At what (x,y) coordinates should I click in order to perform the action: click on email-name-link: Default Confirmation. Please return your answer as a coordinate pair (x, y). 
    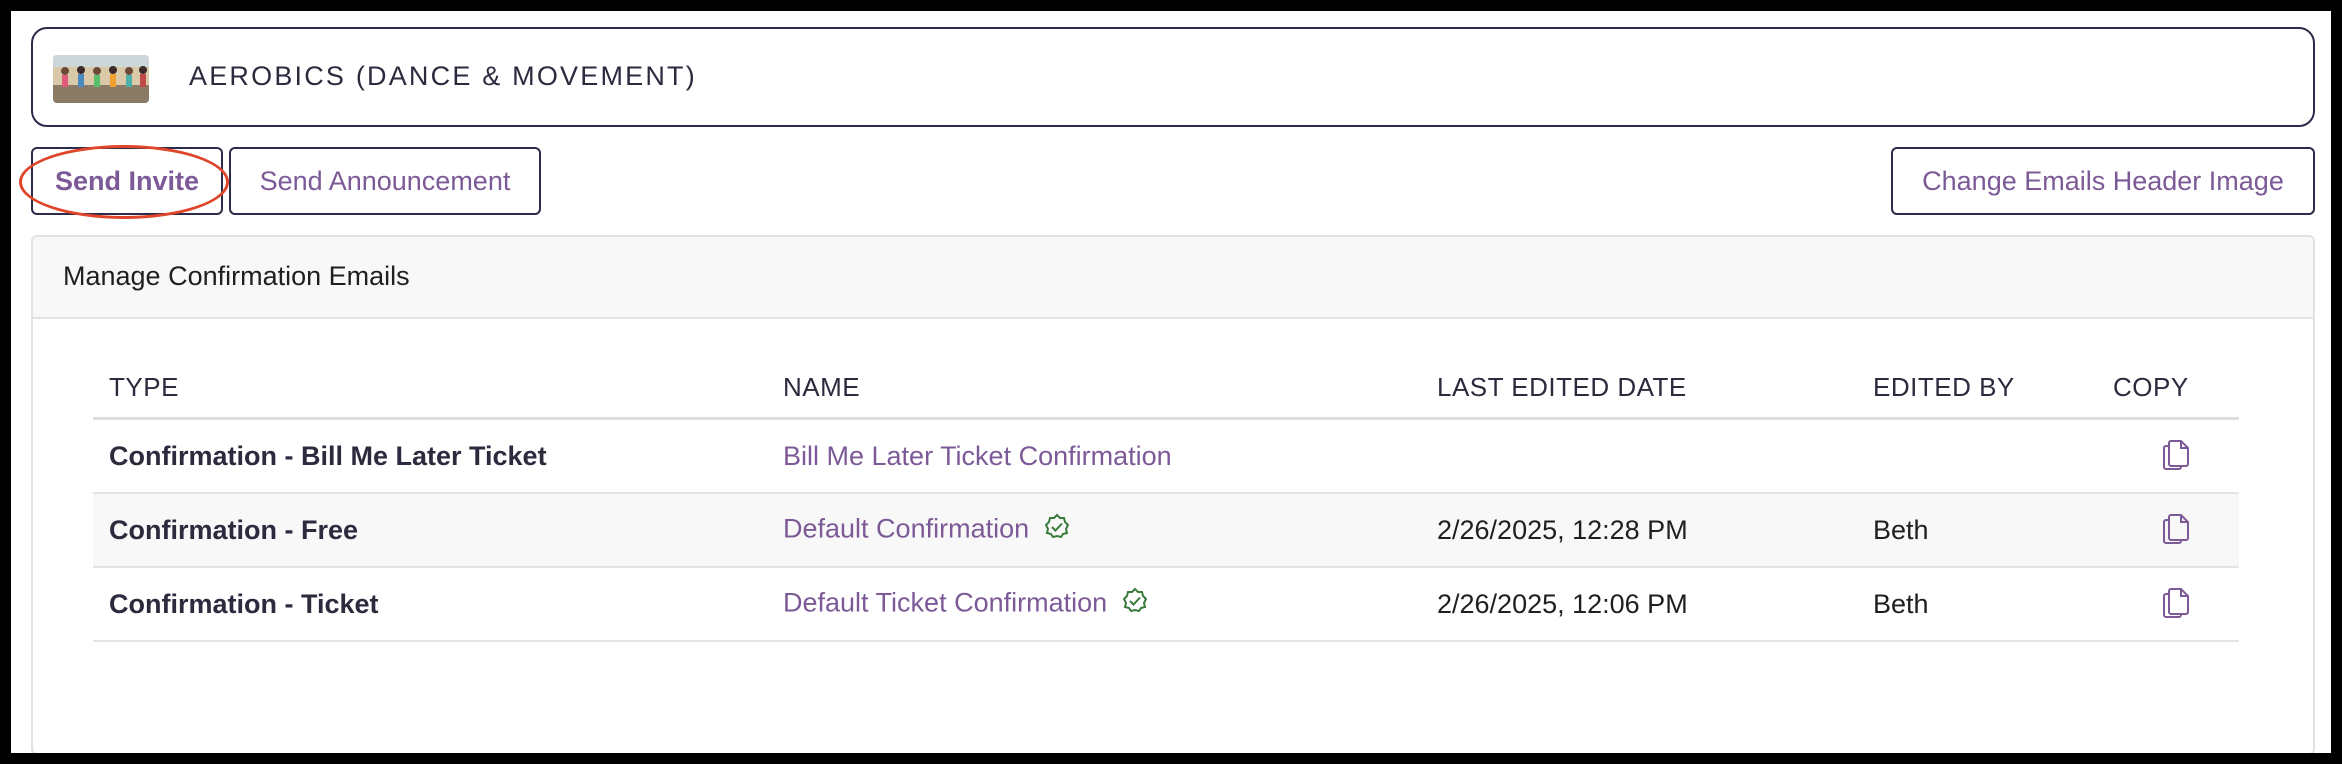
    Looking at the image, I should click on (906, 528).